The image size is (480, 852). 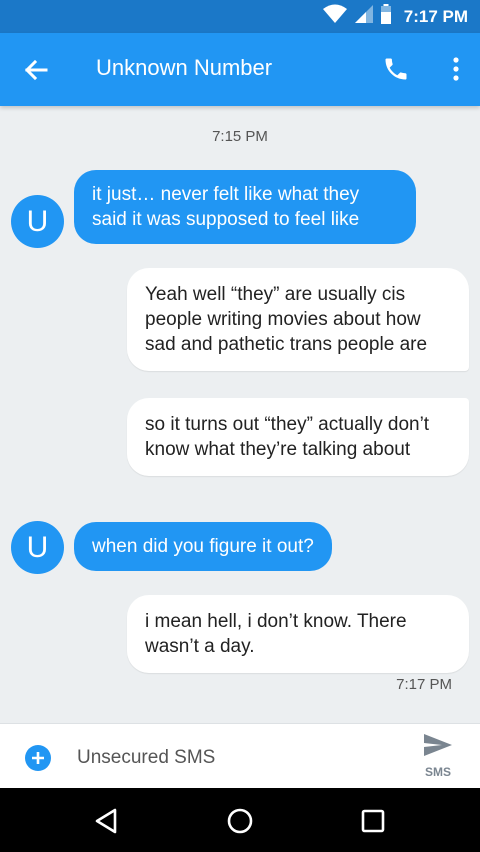 What do you see at coordinates (227, 758) in the screenshot?
I see `message-input` at bounding box center [227, 758].